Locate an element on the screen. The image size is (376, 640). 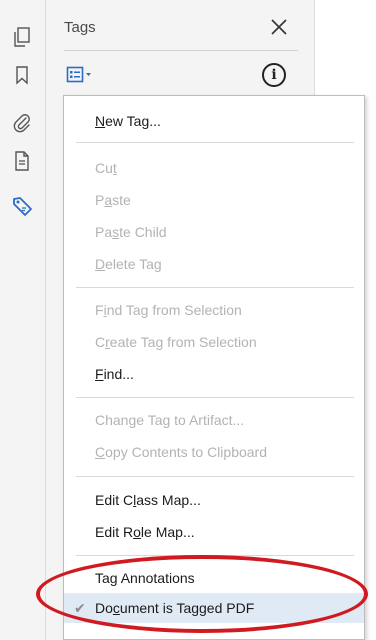
menu-item-label-u: C is located at coordinates (100, 452).